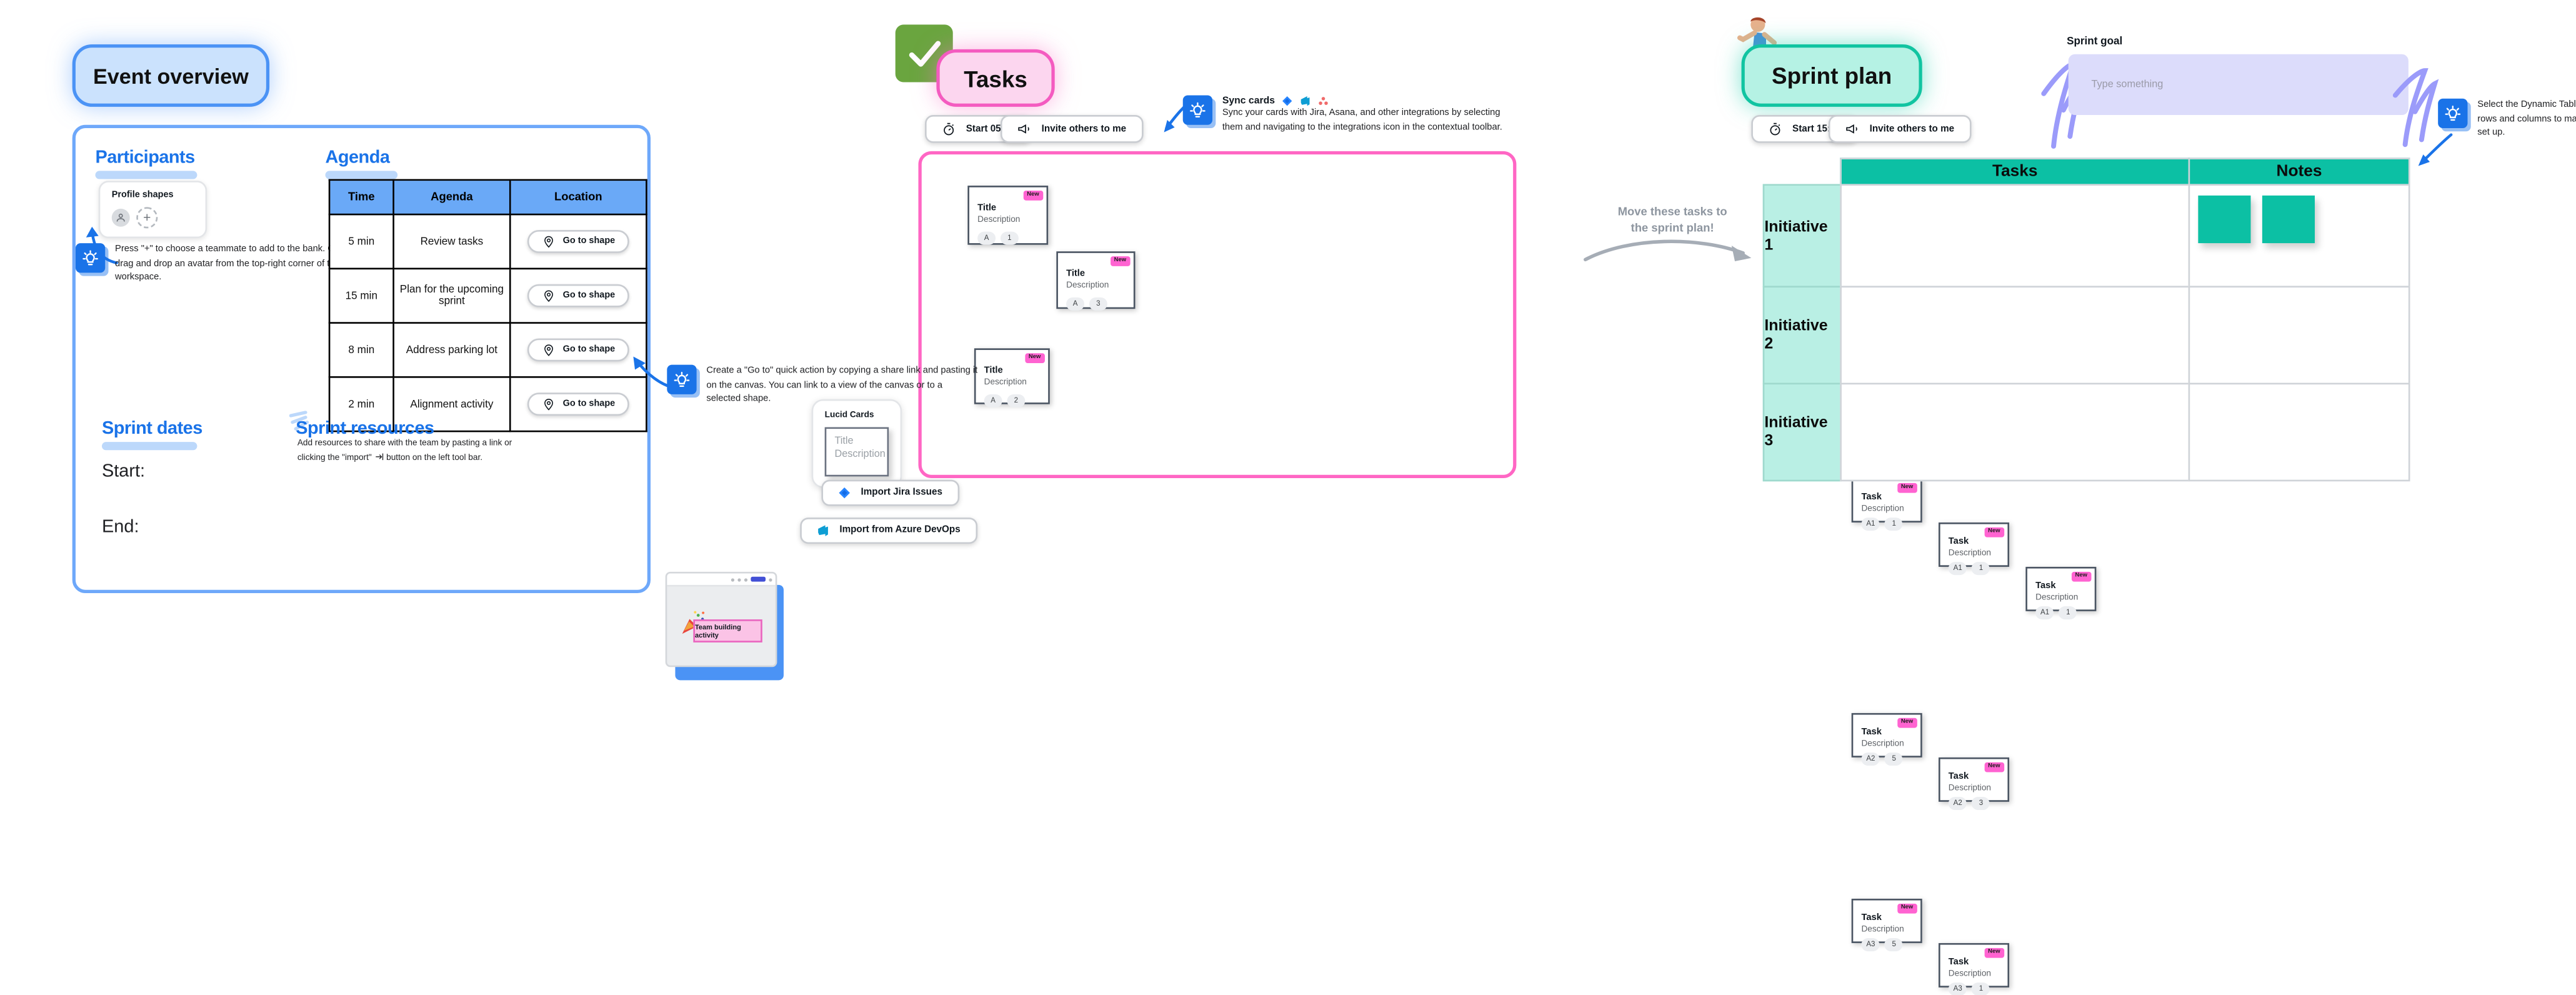 Image resolution: width=2576 pixels, height=995 pixels. Describe the element at coordinates (146, 175) in the screenshot. I see `participants-underline` at that location.